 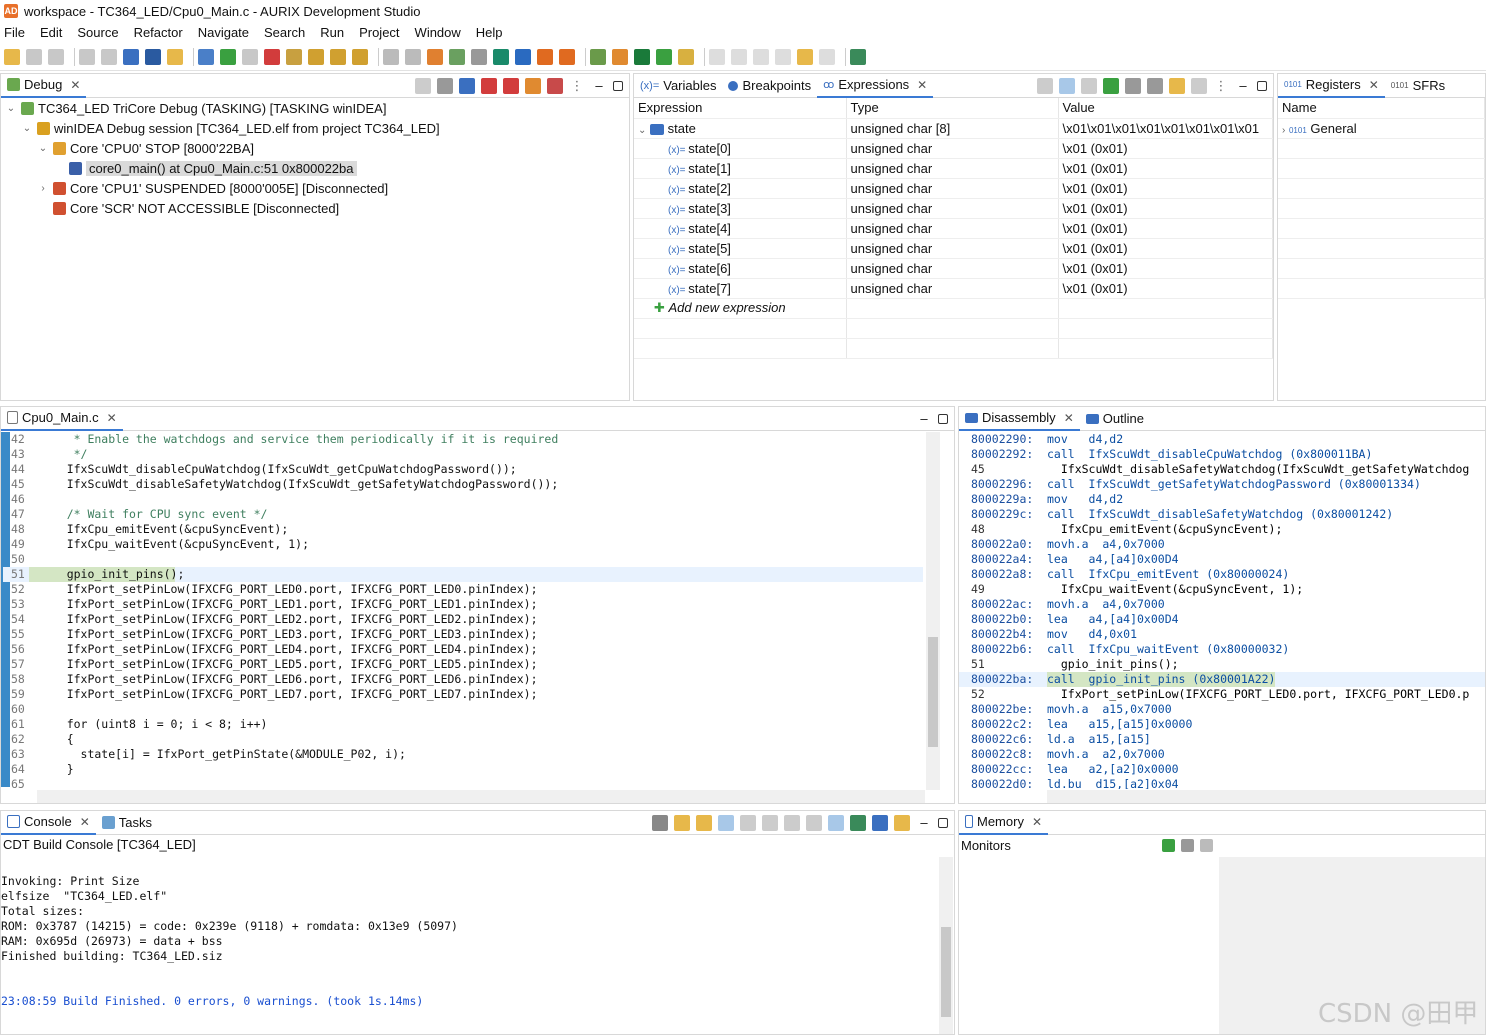 I want to click on code-line: 60, so click(x=463, y=709).